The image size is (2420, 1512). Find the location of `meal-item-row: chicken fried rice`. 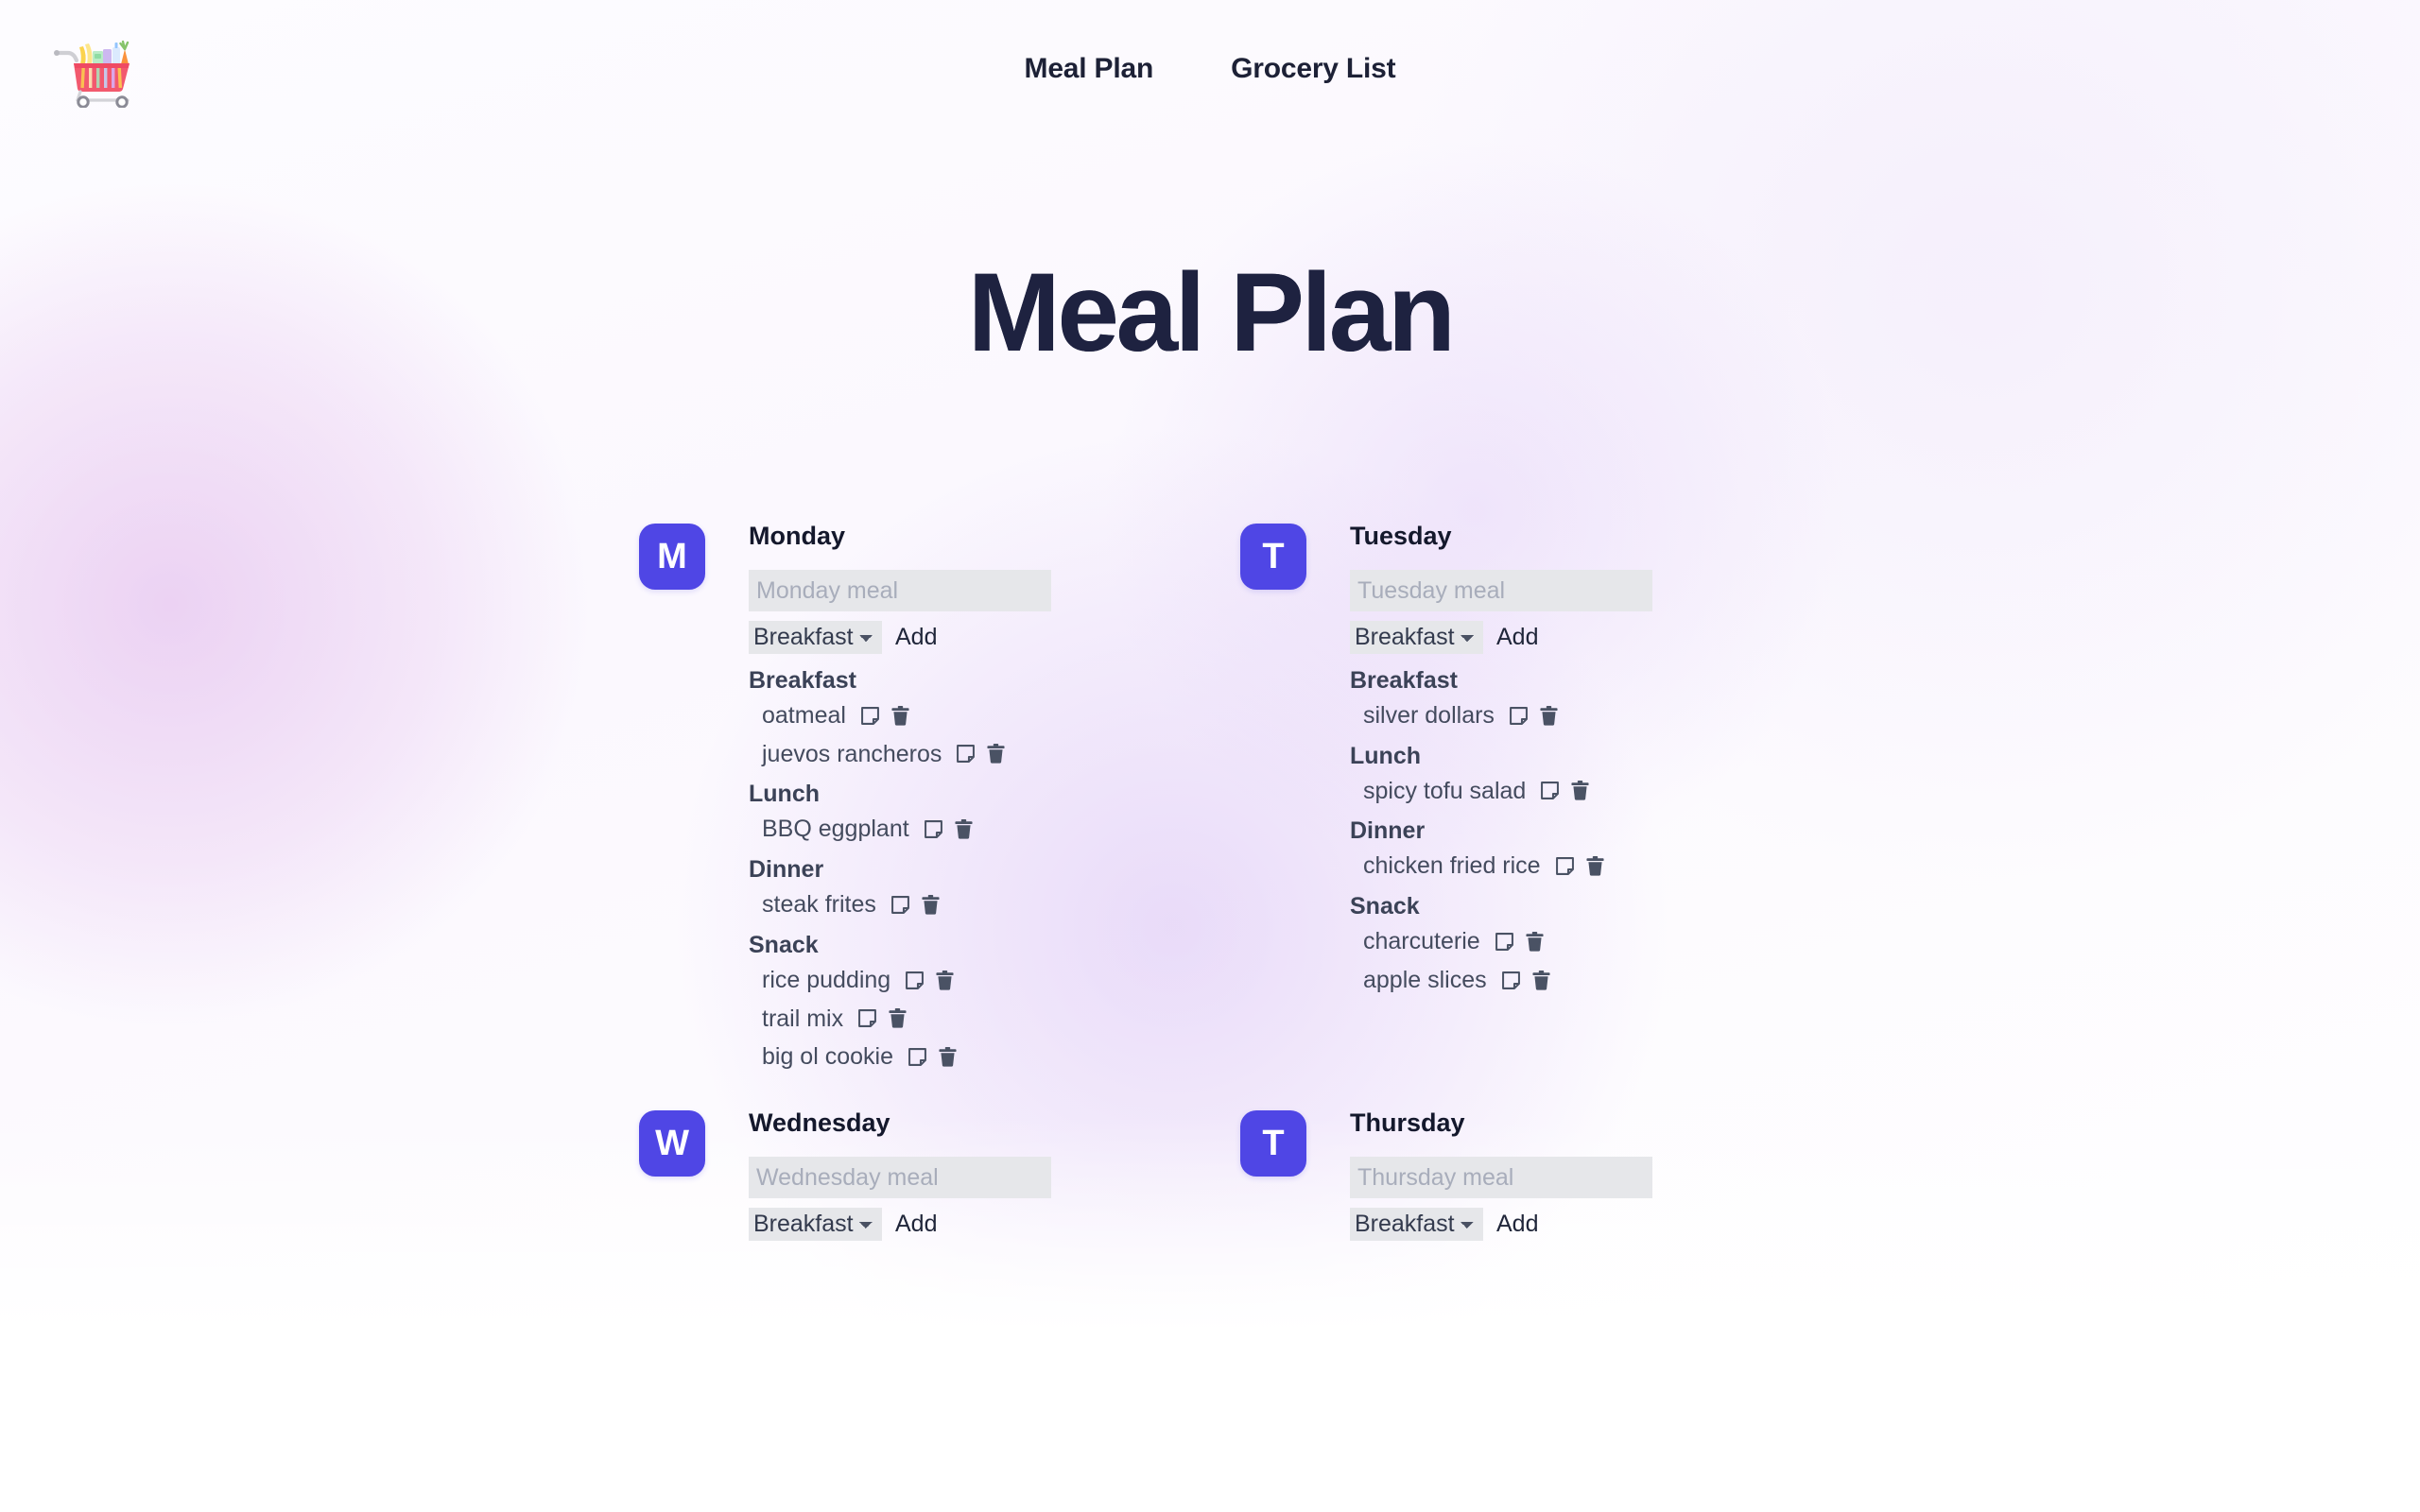

meal-item-row: chicken fried rice is located at coordinates (1559, 866).